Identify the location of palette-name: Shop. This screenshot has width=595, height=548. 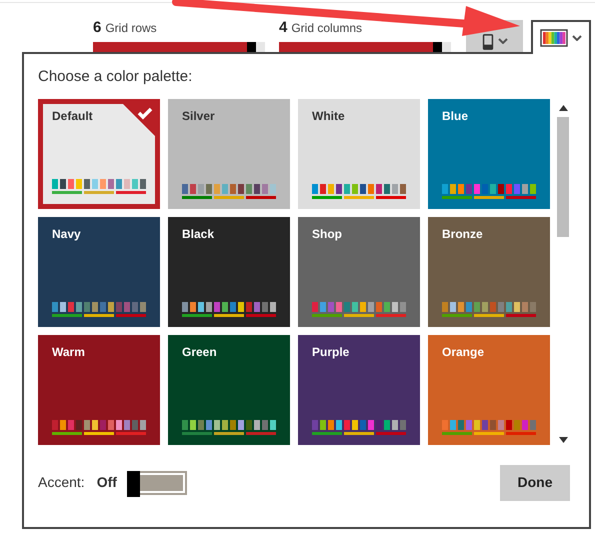
(327, 234).